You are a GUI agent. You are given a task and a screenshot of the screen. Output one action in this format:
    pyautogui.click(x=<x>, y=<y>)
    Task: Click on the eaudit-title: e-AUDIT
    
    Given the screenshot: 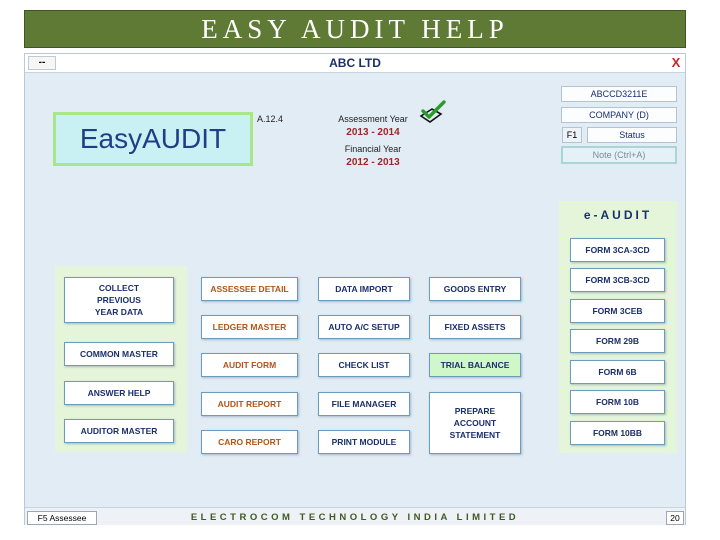 What is the action you would take?
    pyautogui.click(x=618, y=215)
    